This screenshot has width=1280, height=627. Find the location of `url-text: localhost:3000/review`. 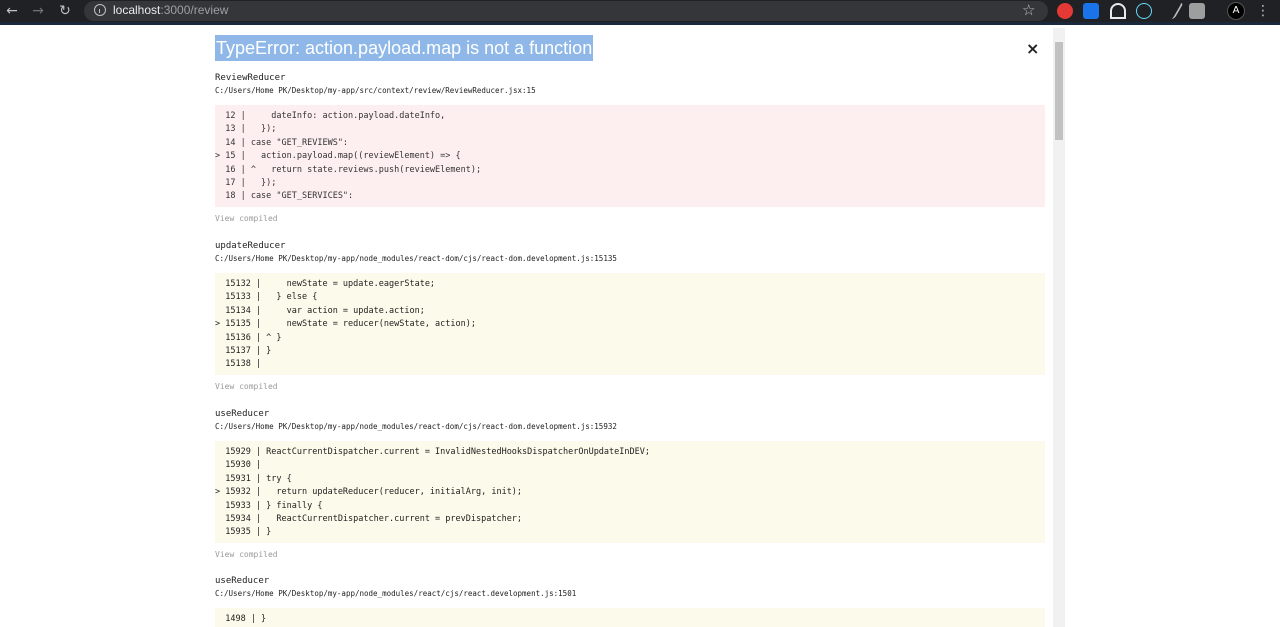

url-text: localhost:3000/review is located at coordinates (170, 10).